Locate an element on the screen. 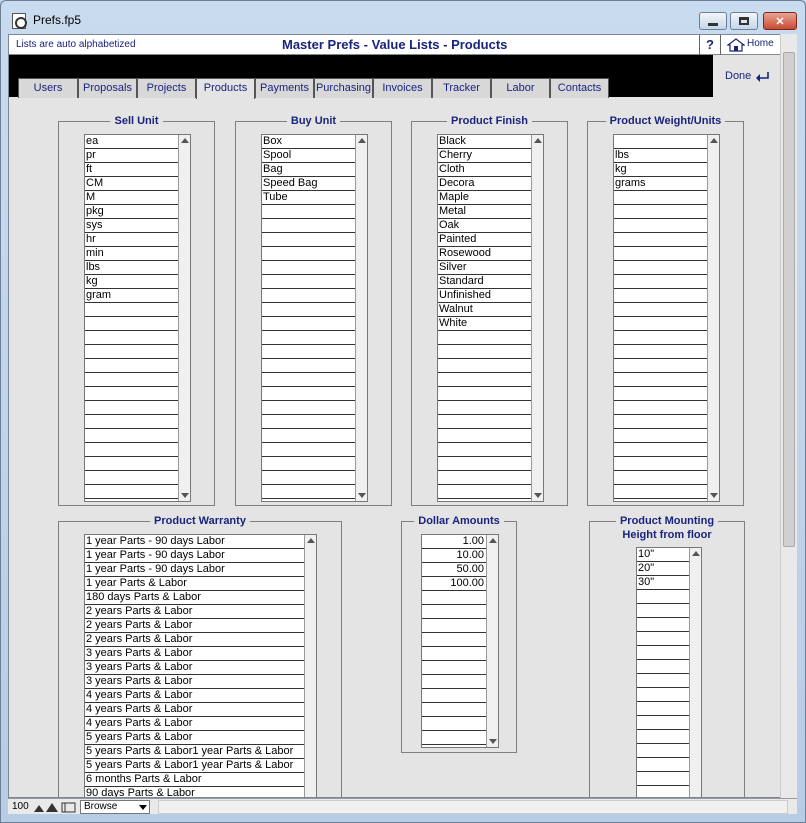 Image resolution: width=806 pixels, height=823 pixels. list-item: ea is located at coordinates (131, 142).